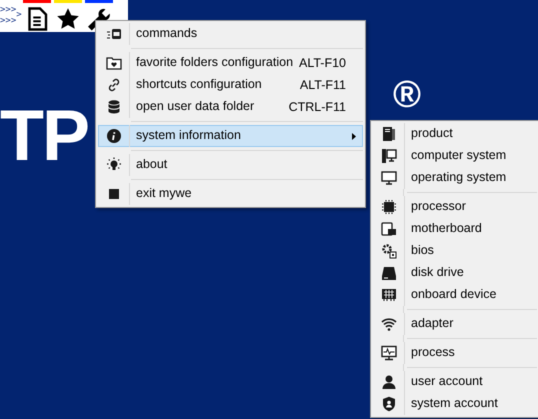 This screenshot has width=538, height=419. What do you see at coordinates (230, 194) in the screenshot?
I see `menu-item: exit mywe` at bounding box center [230, 194].